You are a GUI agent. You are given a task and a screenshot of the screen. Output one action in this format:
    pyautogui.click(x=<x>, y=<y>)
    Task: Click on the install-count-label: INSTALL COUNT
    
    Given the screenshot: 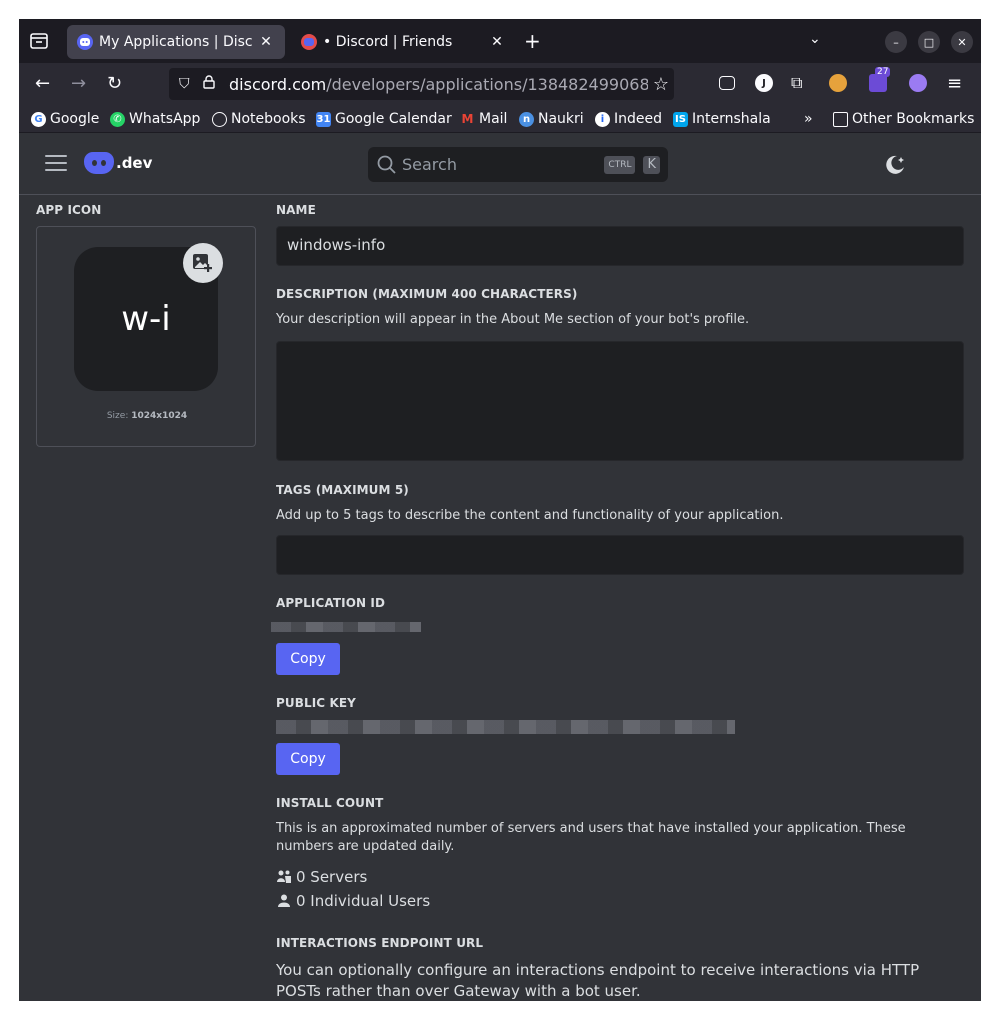 What is the action you would take?
    pyautogui.click(x=330, y=803)
    